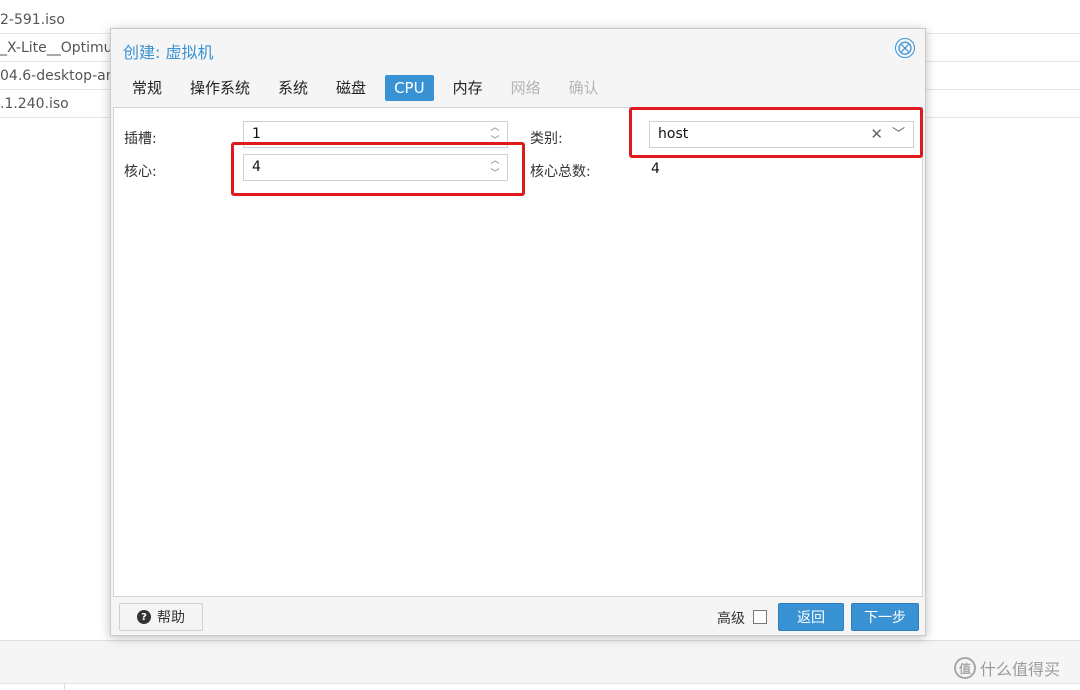  I want to click on cores-label: 核心:, so click(140, 172).